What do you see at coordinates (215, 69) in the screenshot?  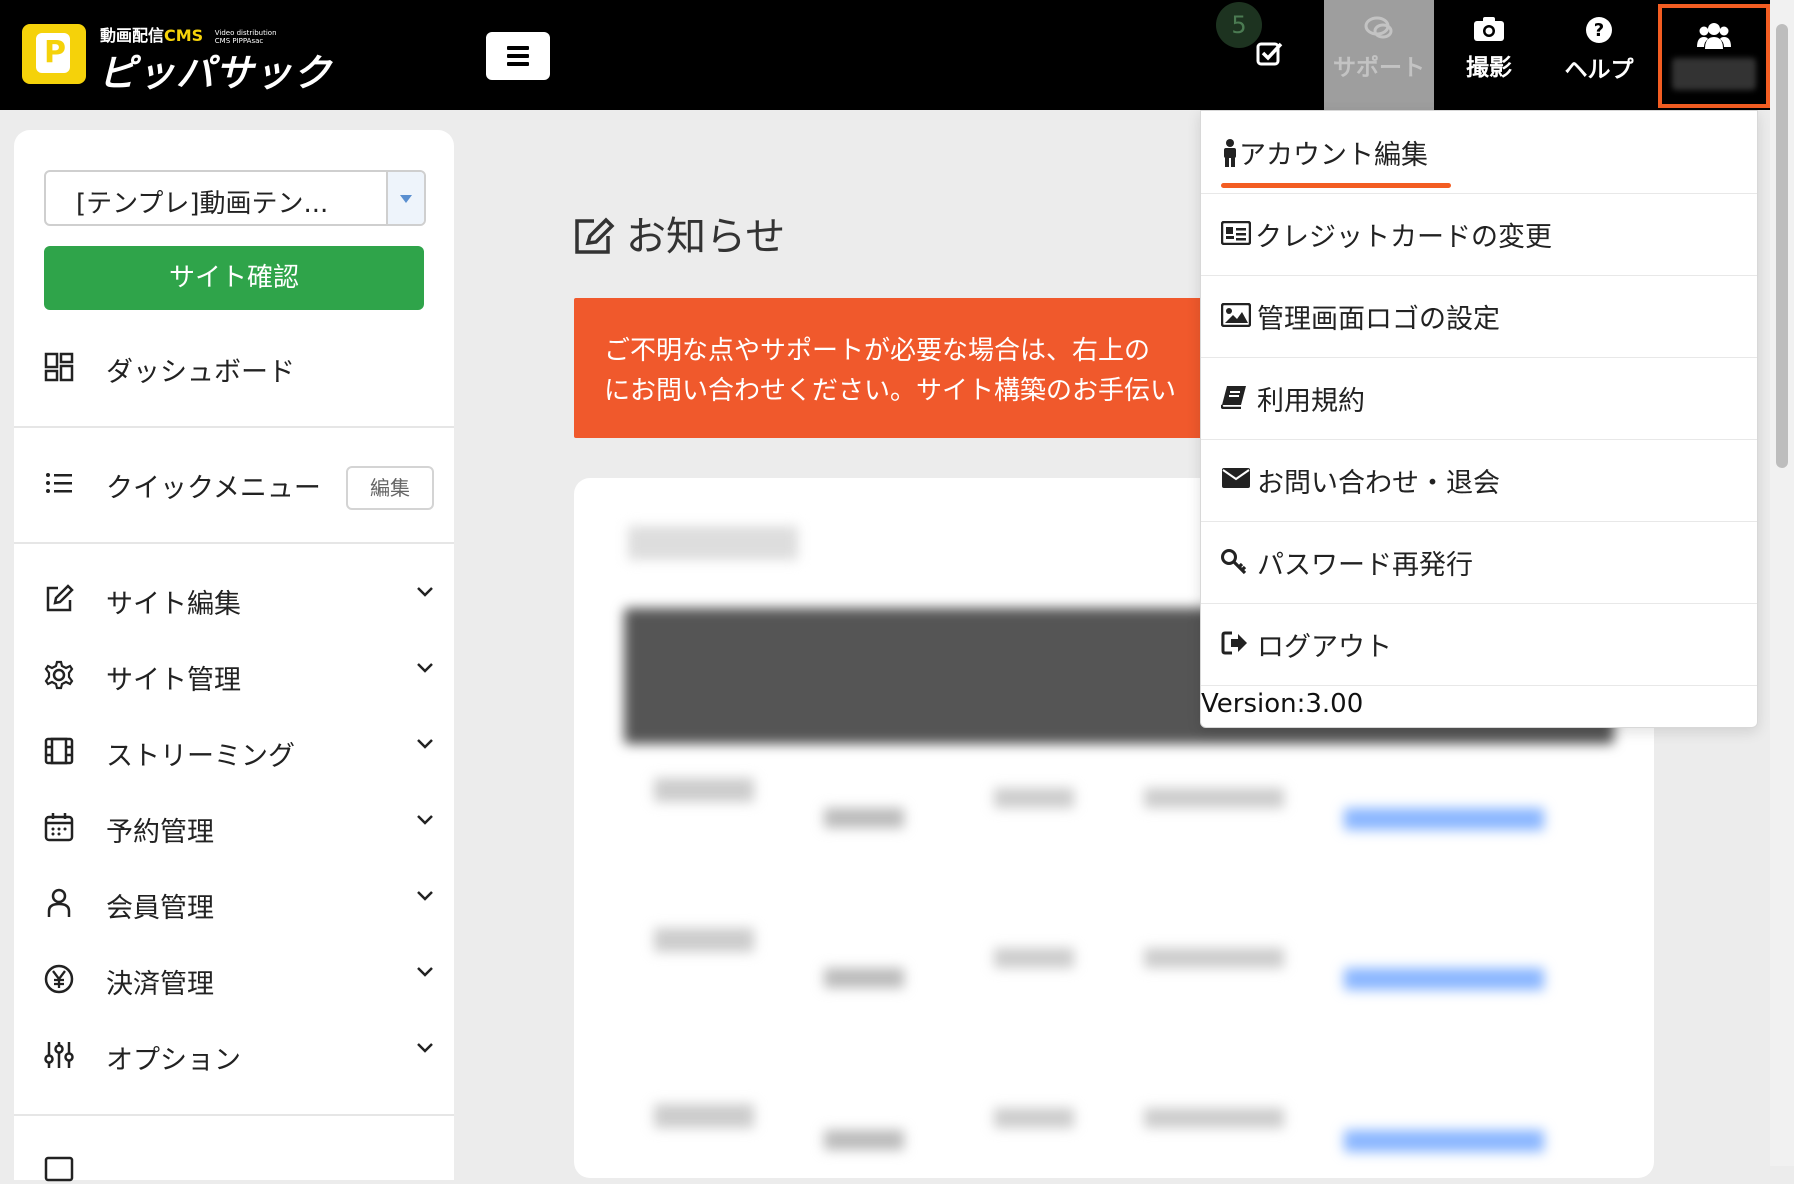 I see `logo-name: ピッパサック` at bounding box center [215, 69].